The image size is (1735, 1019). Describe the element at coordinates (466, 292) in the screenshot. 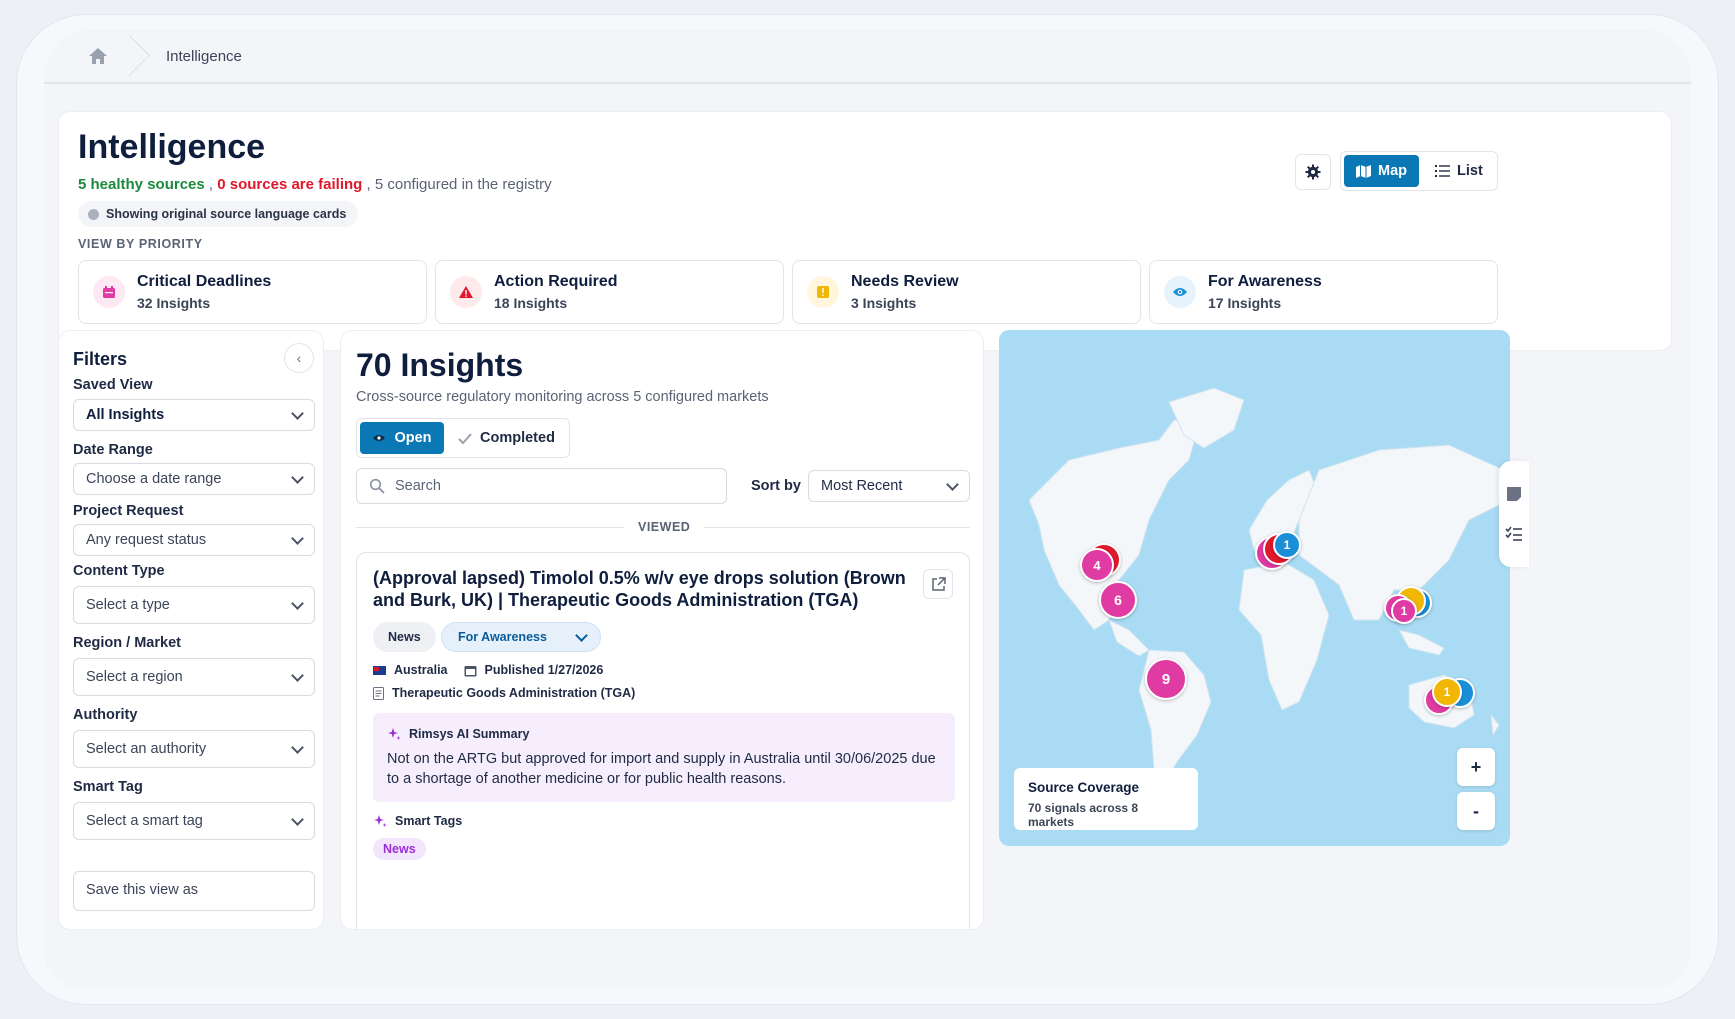

I see `warning-icon` at that location.